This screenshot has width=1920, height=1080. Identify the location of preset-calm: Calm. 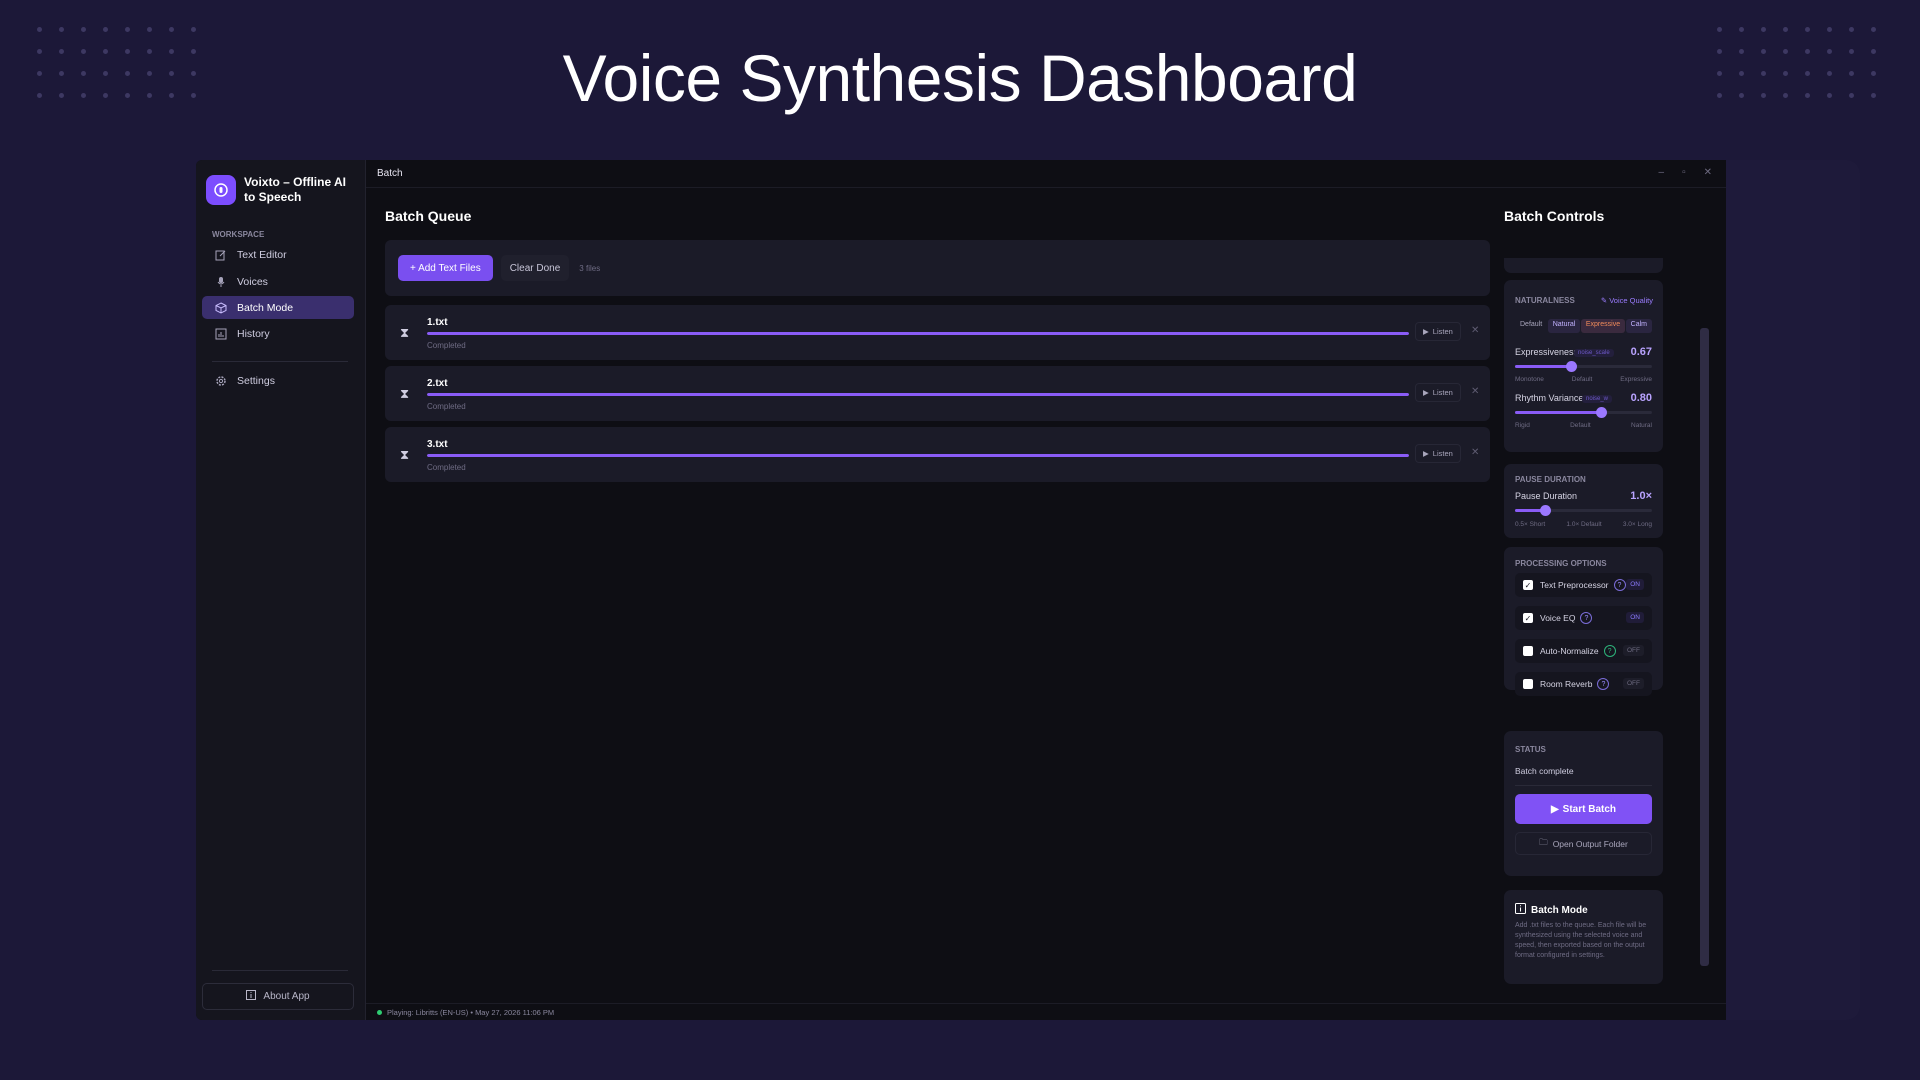
(1638, 326).